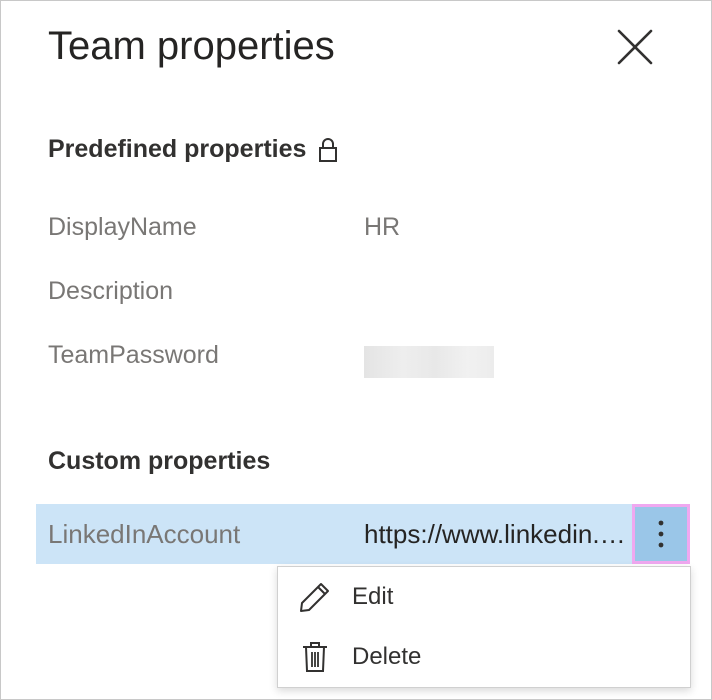 The width and height of the screenshot is (712, 700). Describe the element at coordinates (144, 533) in the screenshot. I see `property-name: LinkedInAccount` at that location.